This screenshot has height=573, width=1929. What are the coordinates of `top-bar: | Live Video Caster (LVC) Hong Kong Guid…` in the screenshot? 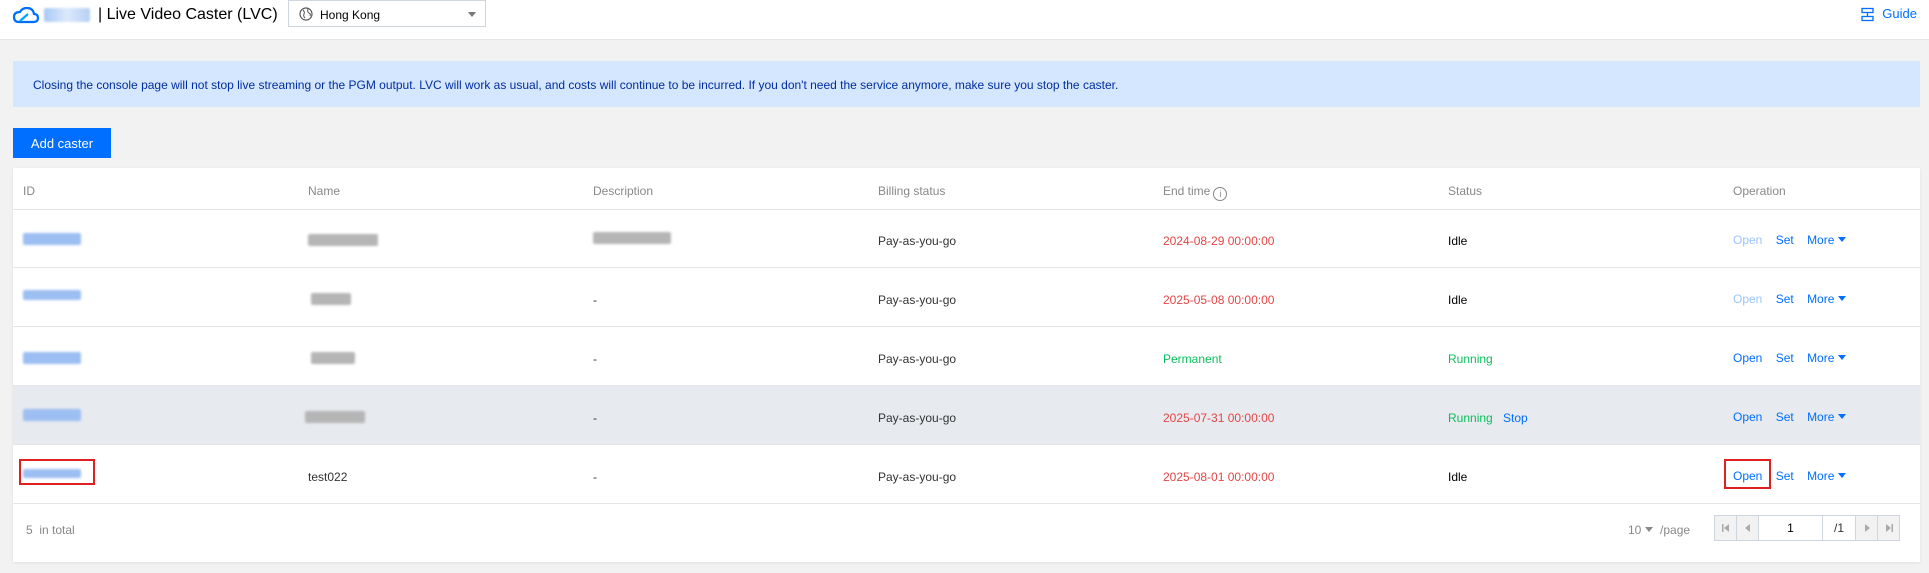 It's located at (964, 20).